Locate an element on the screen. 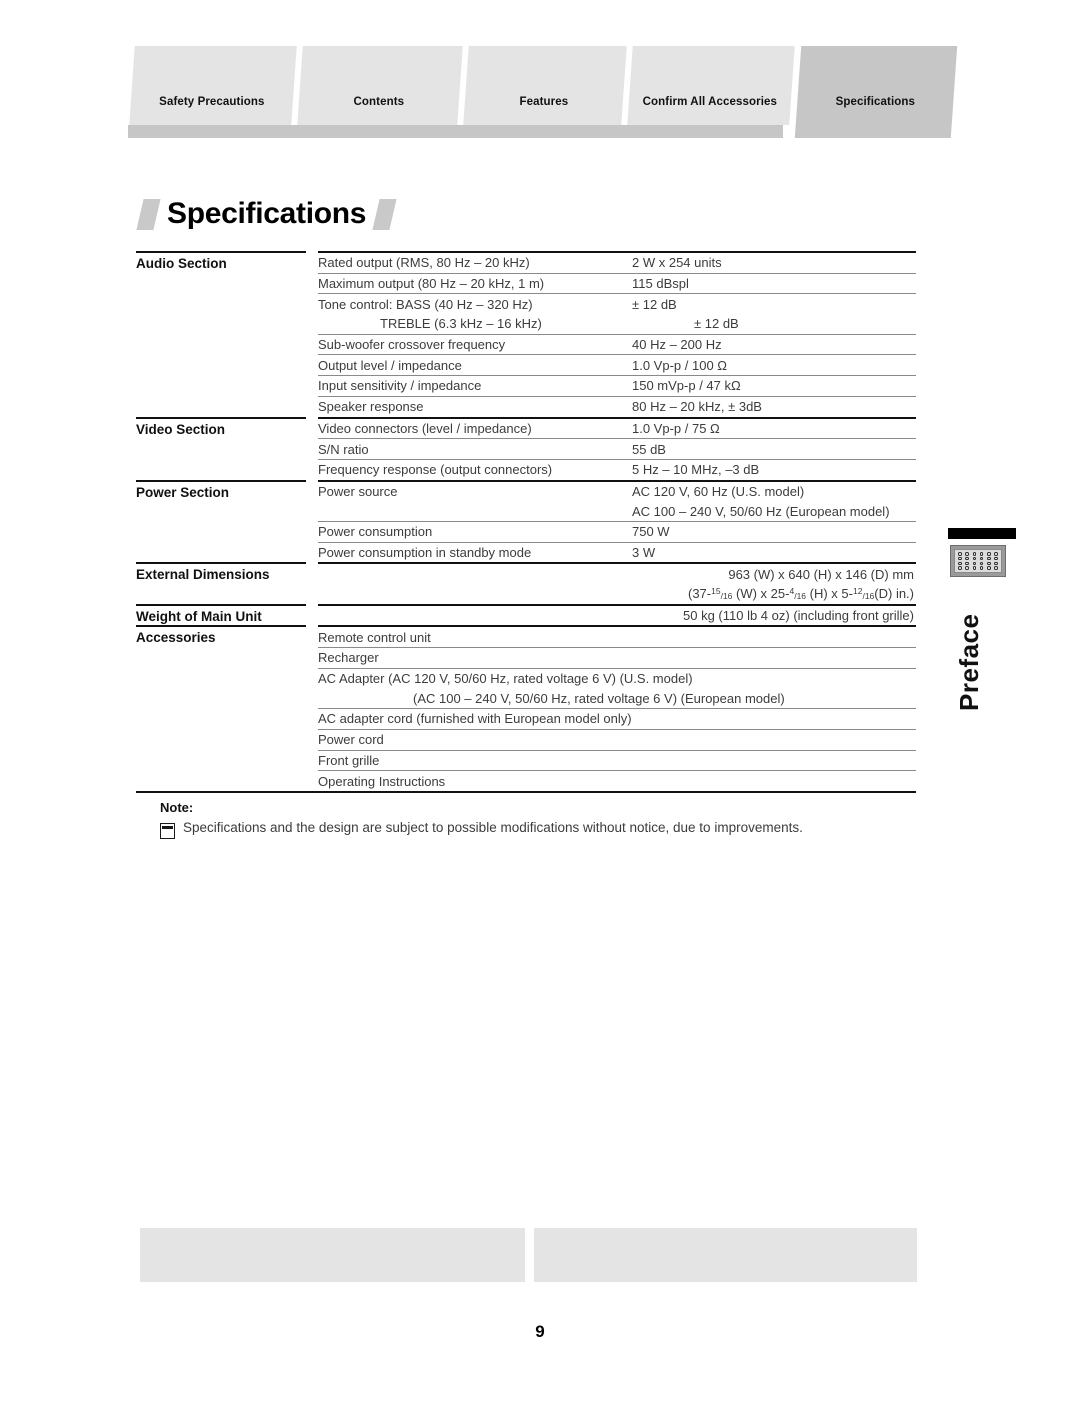 This screenshot has height=1407, width=1080. side-tab-preface: Preface is located at coordinates (980, 619).